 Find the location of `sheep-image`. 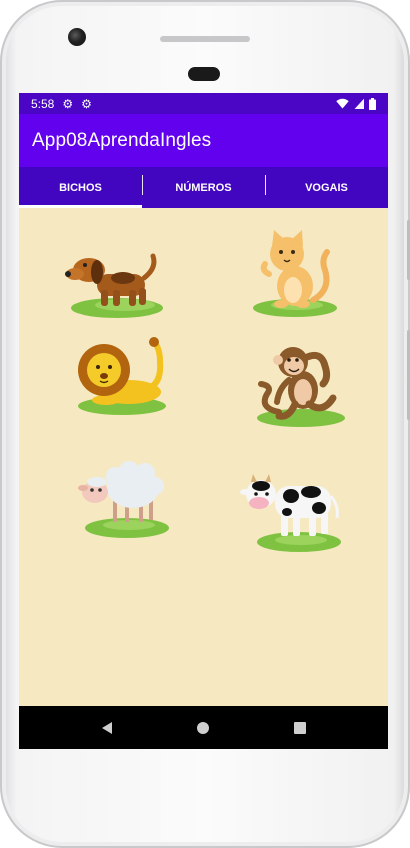

sheep-image is located at coordinates (123, 499).